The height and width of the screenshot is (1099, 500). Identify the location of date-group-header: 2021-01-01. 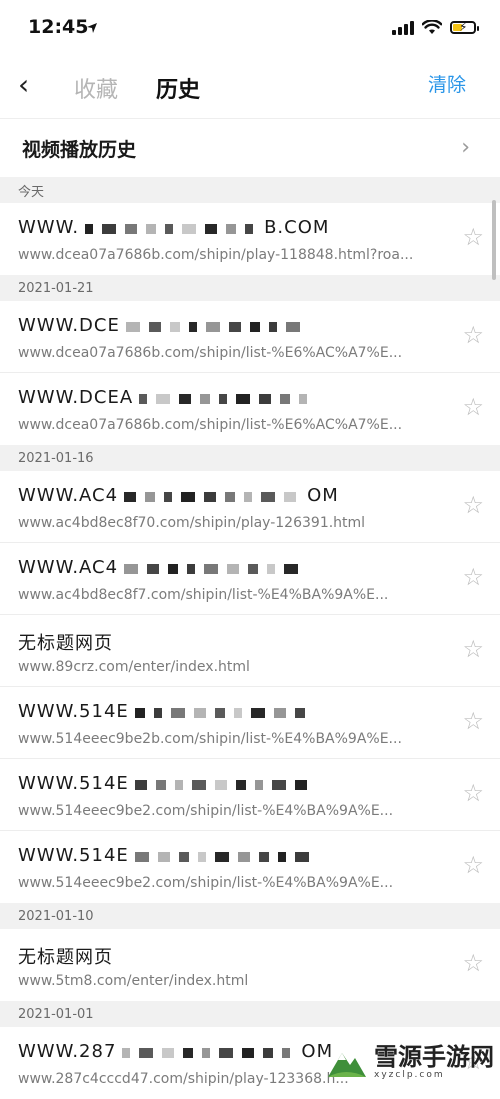
(250, 1014).